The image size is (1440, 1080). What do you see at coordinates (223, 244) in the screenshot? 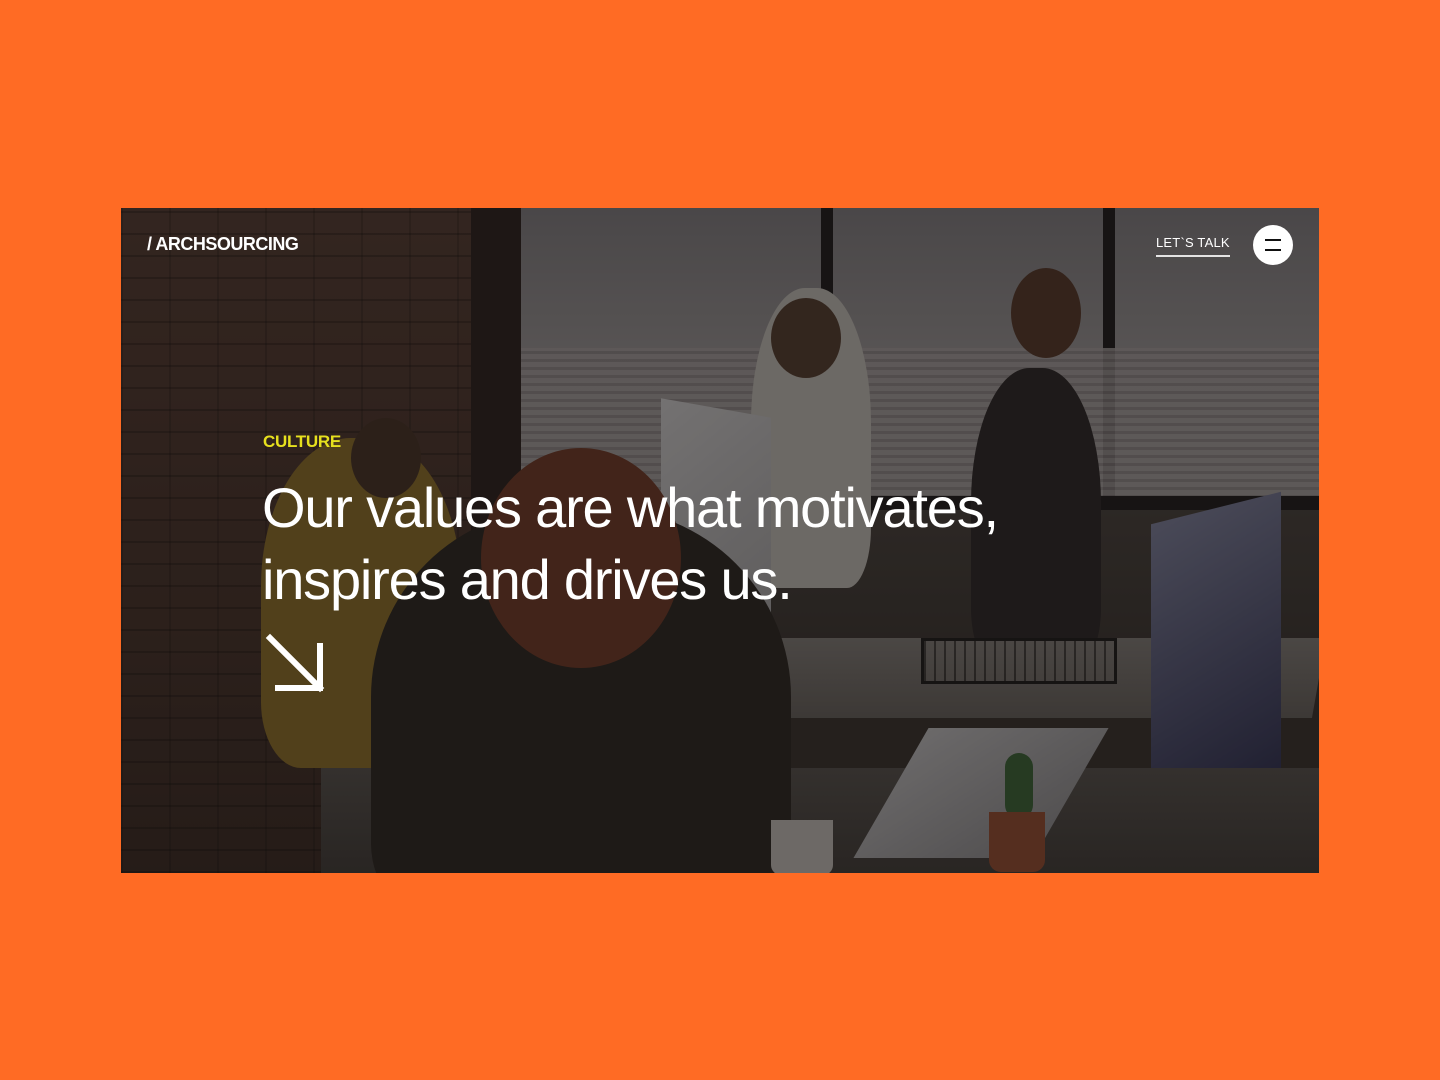
I see `site-logo: / ARCHSOURCING` at bounding box center [223, 244].